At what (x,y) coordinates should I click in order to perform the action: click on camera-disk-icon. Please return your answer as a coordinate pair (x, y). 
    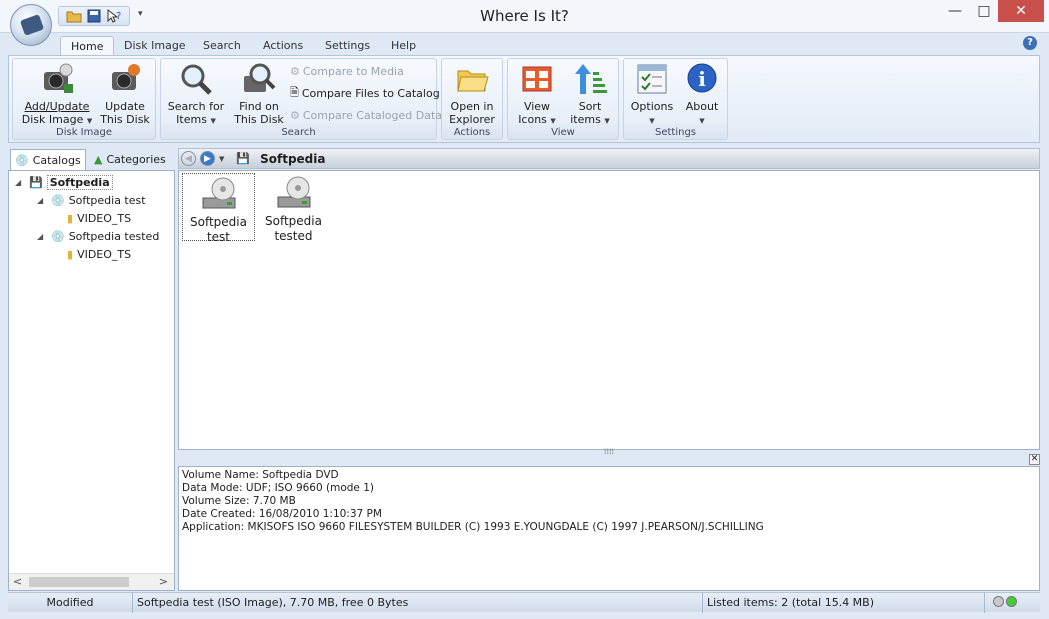
    Looking at the image, I should click on (57, 79).